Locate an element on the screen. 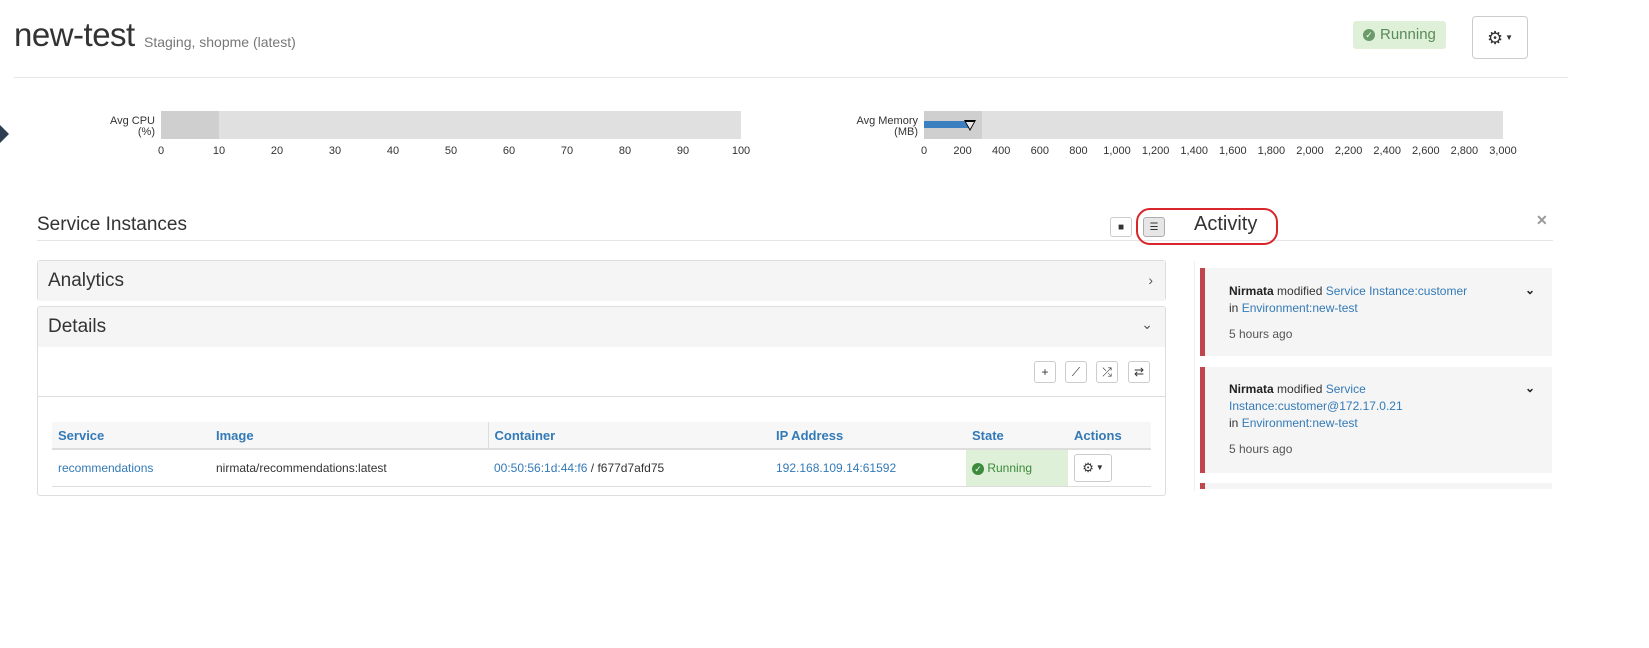 The height and width of the screenshot is (648, 1649). environment-settings-button: ⚙ ▼ is located at coordinates (1500, 37).